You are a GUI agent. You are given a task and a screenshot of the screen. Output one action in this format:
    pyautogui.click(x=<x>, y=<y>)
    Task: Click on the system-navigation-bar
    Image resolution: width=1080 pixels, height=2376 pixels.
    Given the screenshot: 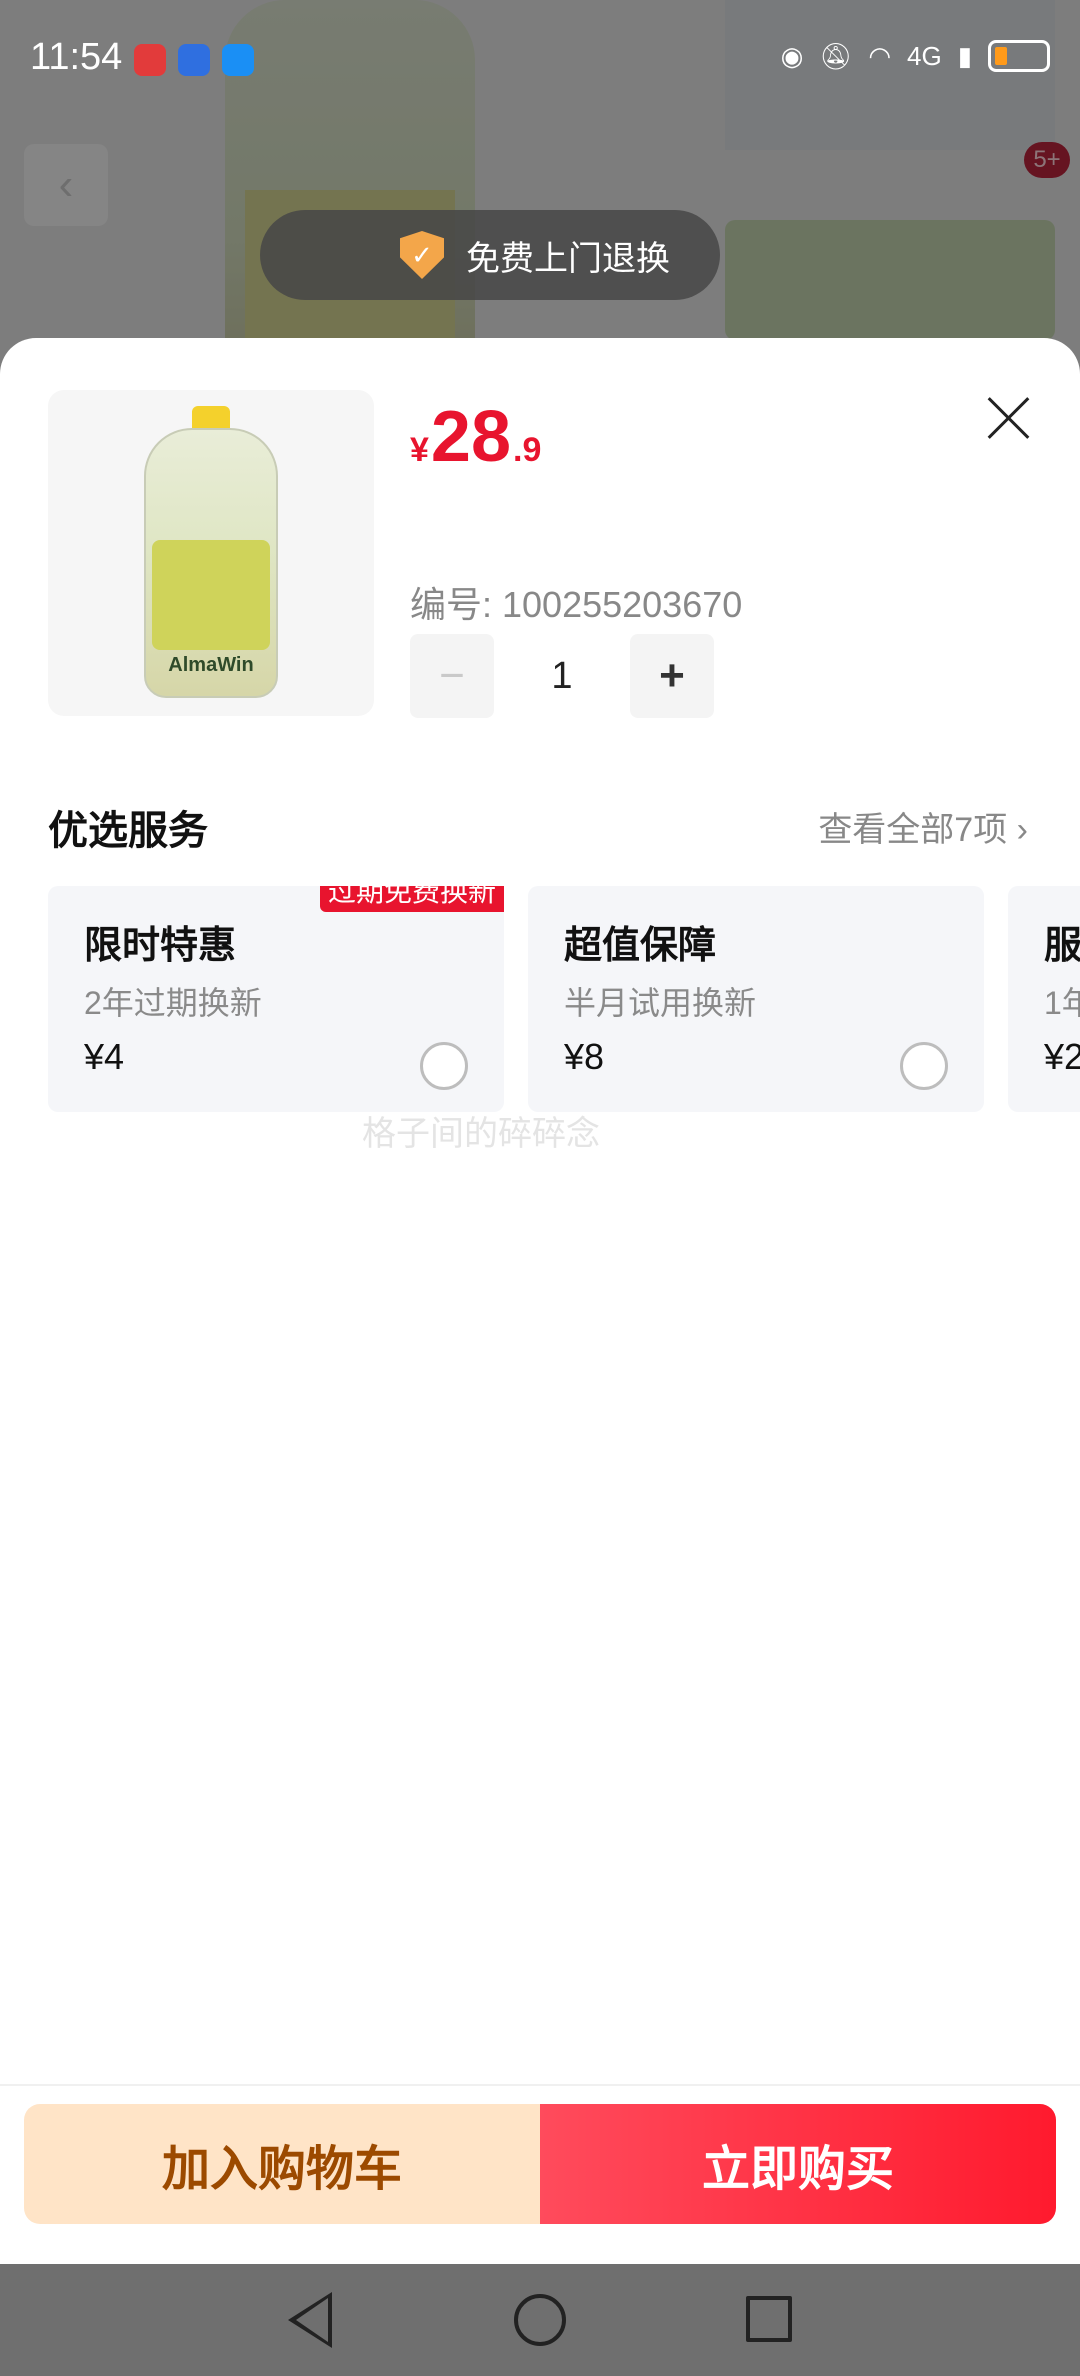 What is the action you would take?
    pyautogui.click(x=540, y=2320)
    